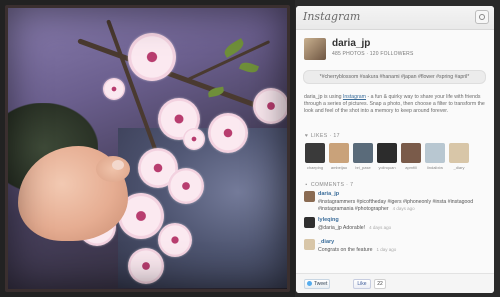  What do you see at coordinates (403, 250) in the screenshot?
I see `comment-text: Congrats on the feature 1 day ago` at bounding box center [403, 250].